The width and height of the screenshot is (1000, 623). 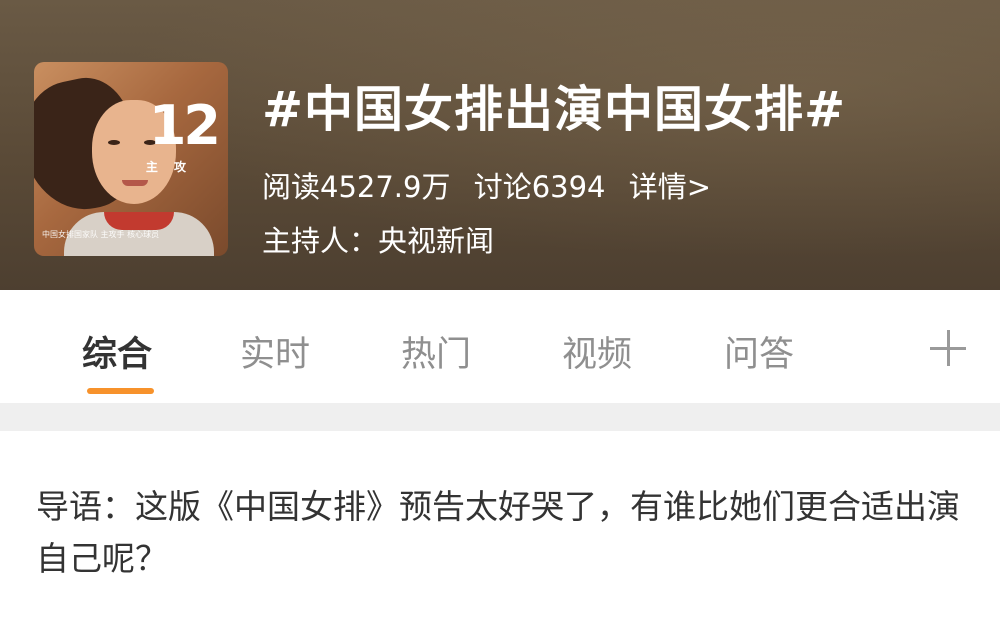 What do you see at coordinates (554, 109) in the screenshot?
I see `topic-title: #中国女排出演中国女排#` at bounding box center [554, 109].